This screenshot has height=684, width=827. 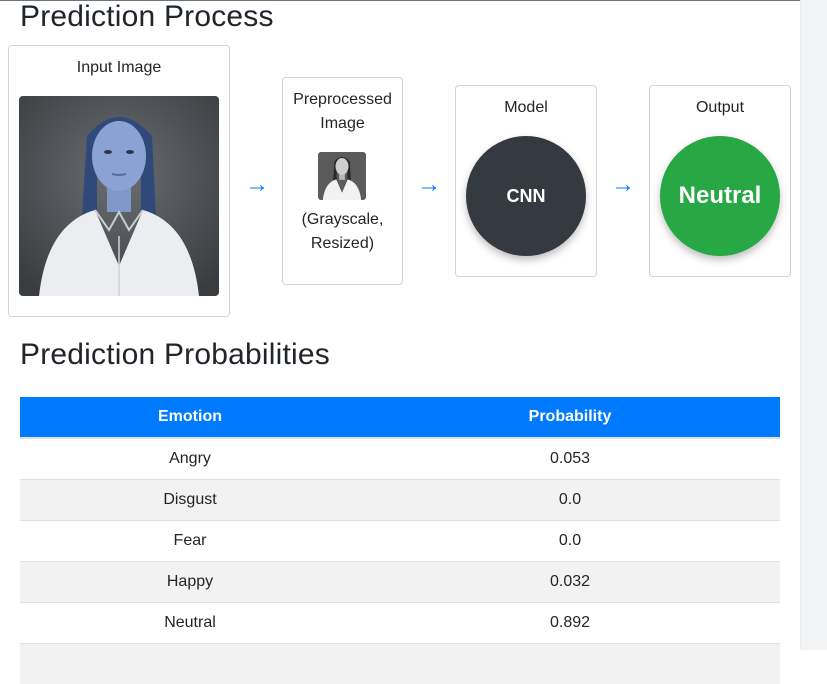 I want to click on output-value: Neutral, so click(x=720, y=196).